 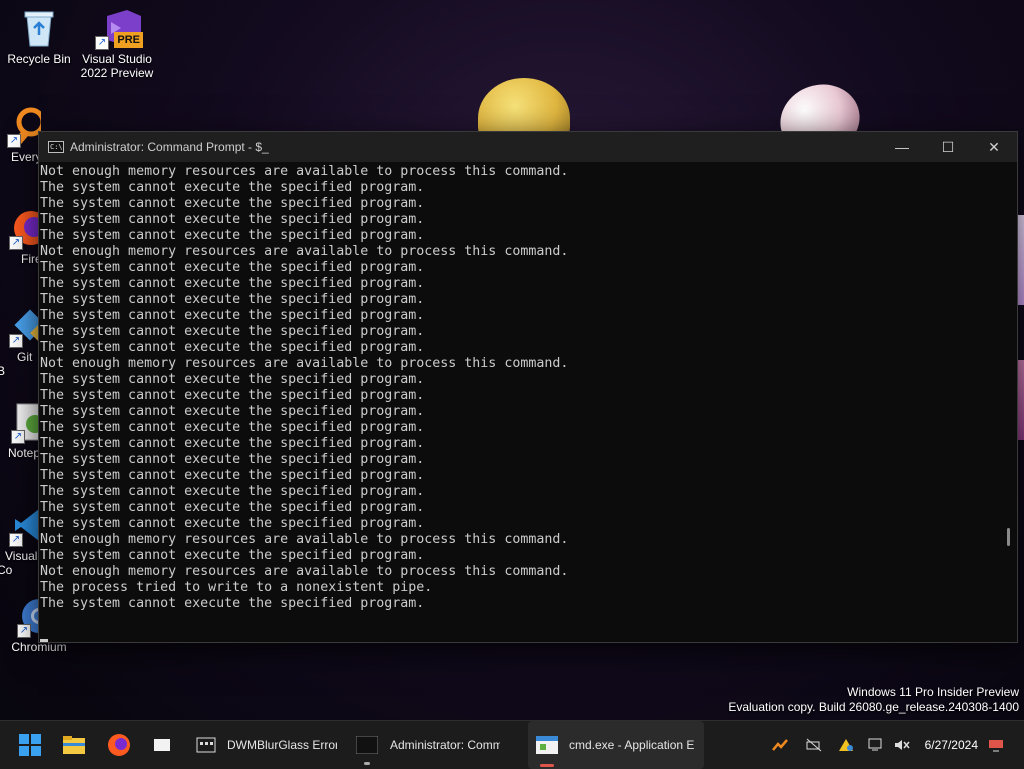 I want to click on taskbar-firefox, so click(x=119, y=745).